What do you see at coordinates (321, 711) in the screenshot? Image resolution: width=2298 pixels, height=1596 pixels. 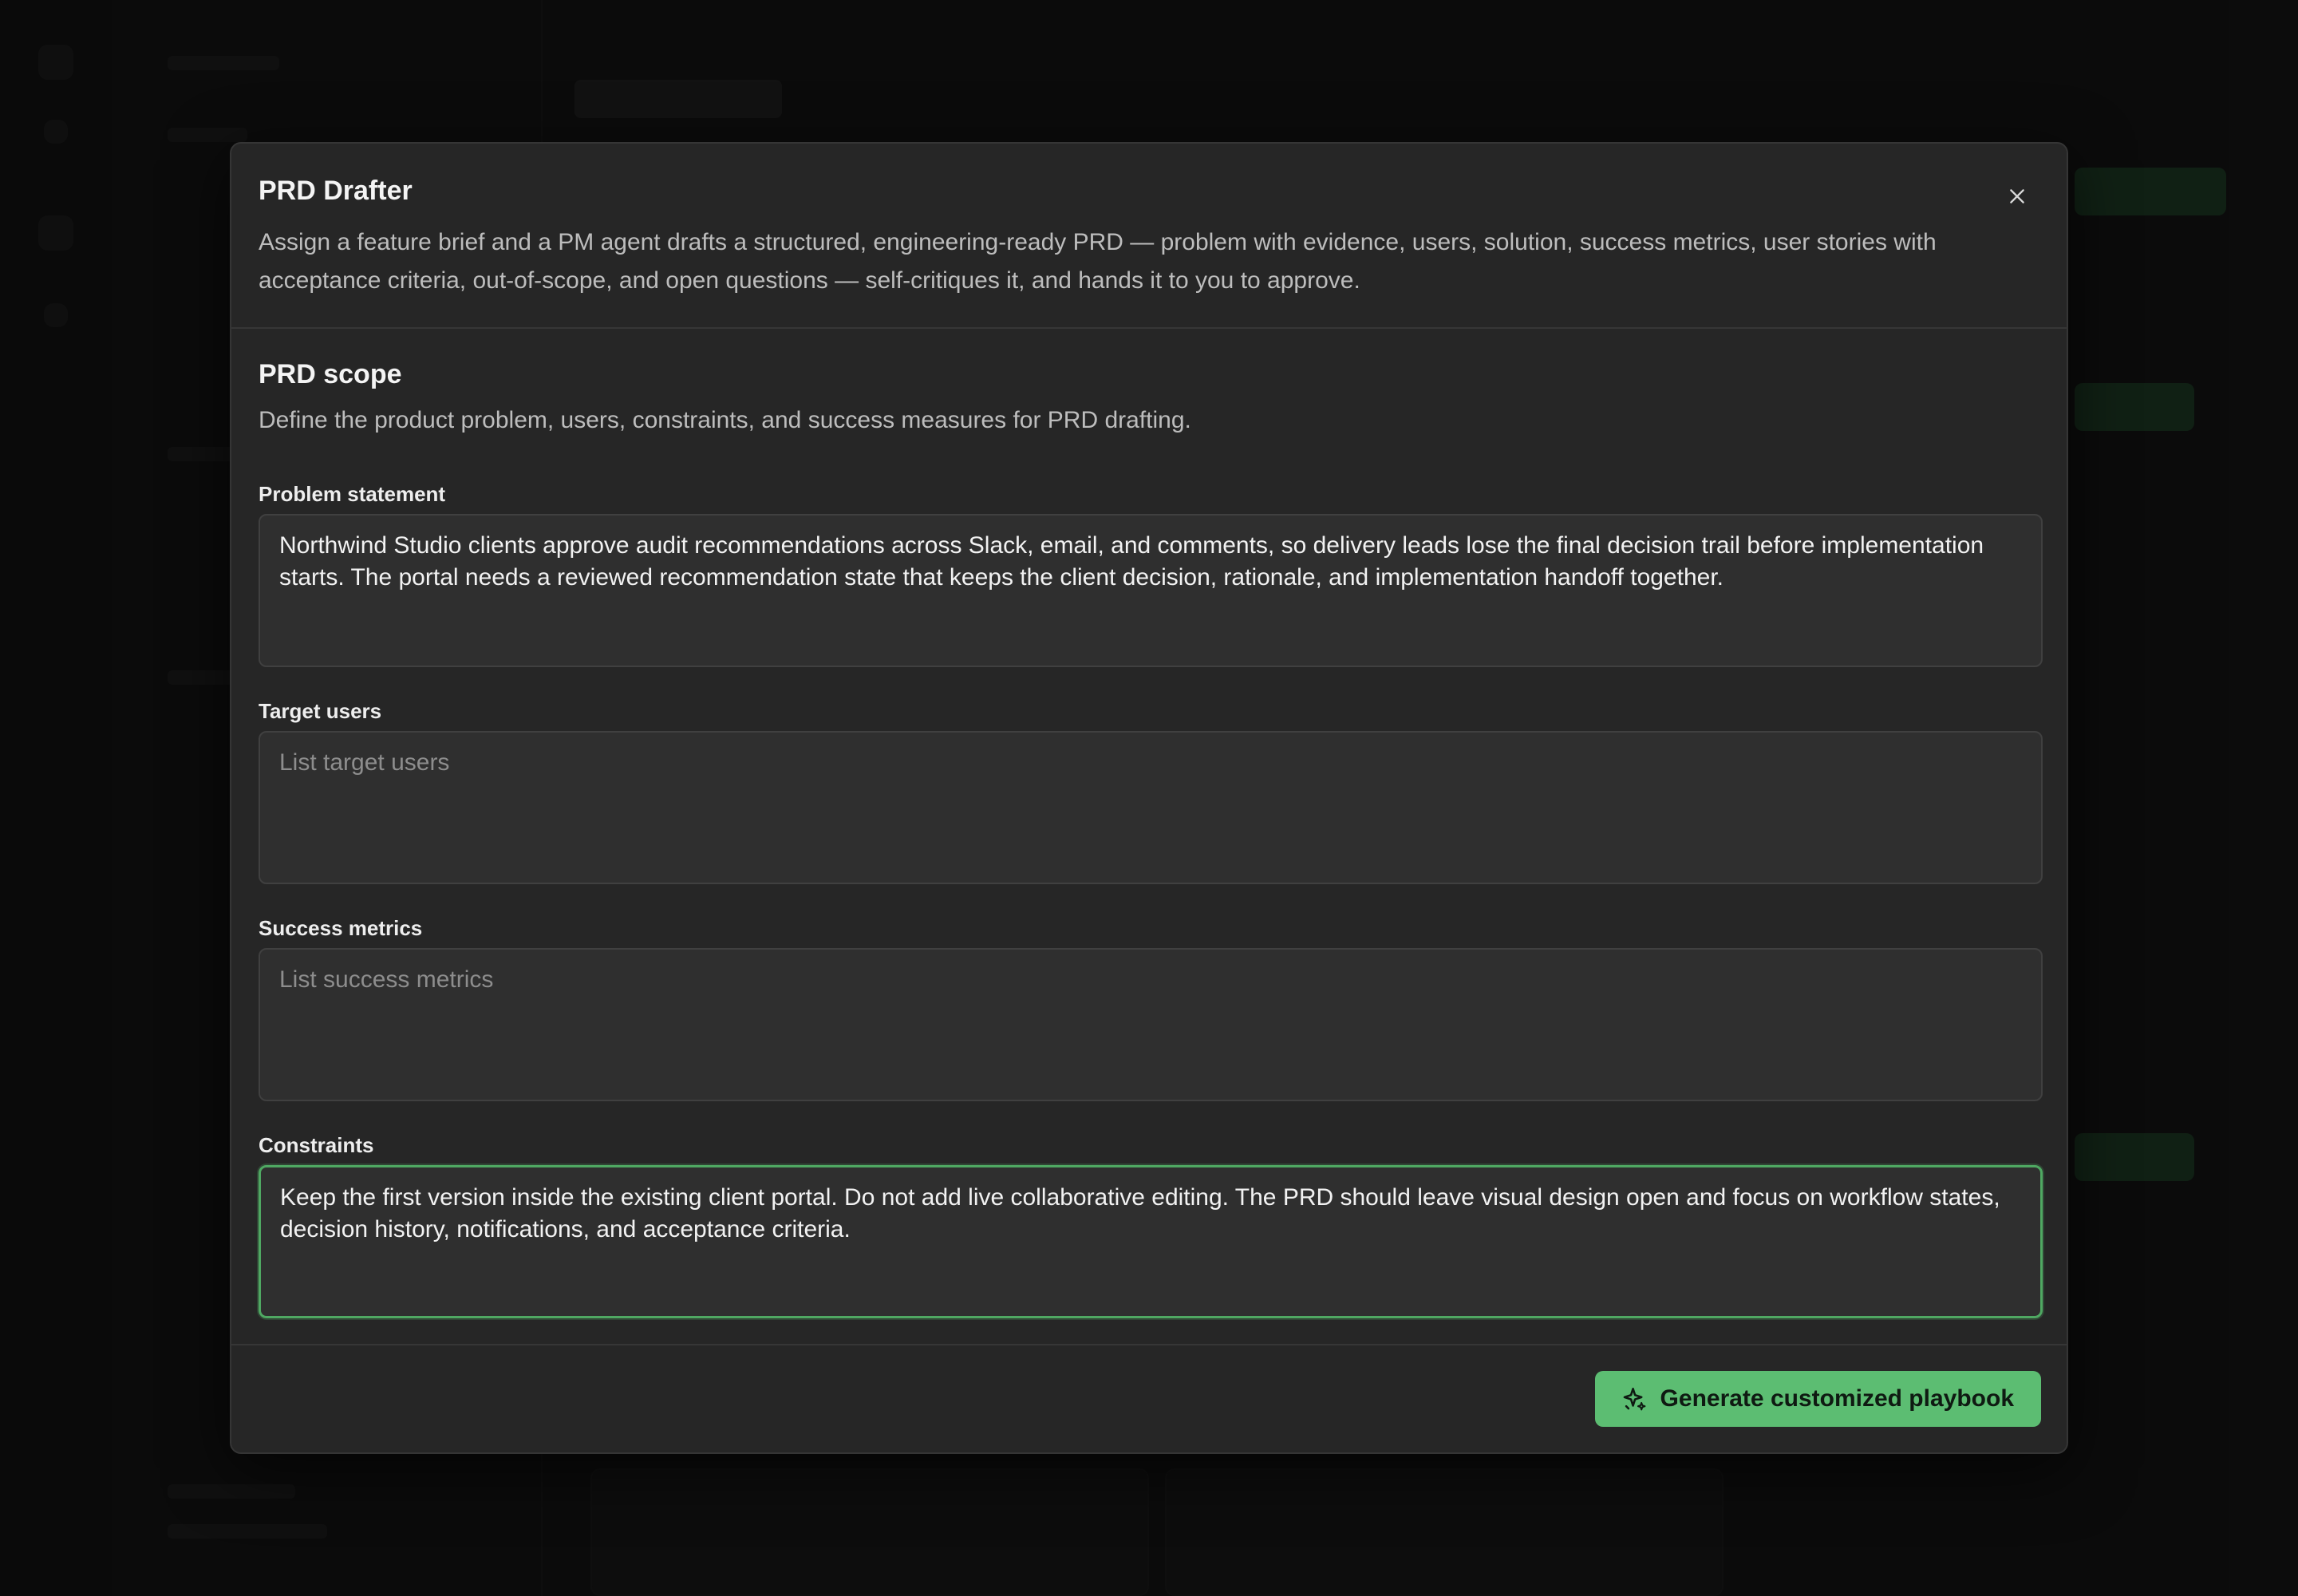 I see `target-users-label: Target users` at bounding box center [321, 711].